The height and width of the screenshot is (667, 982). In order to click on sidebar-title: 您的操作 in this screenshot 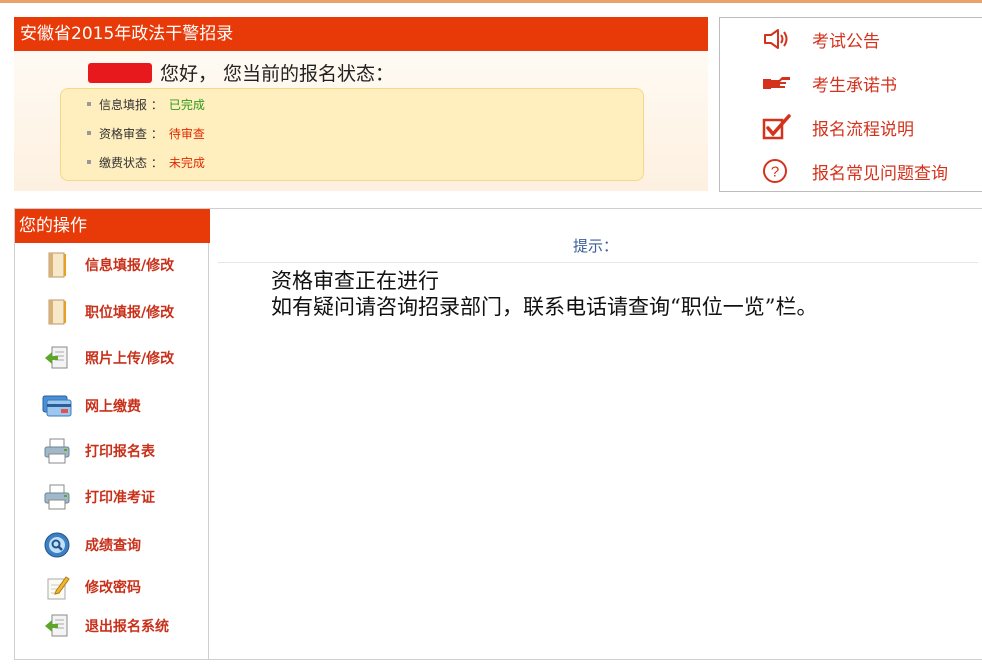, I will do `click(112, 226)`.